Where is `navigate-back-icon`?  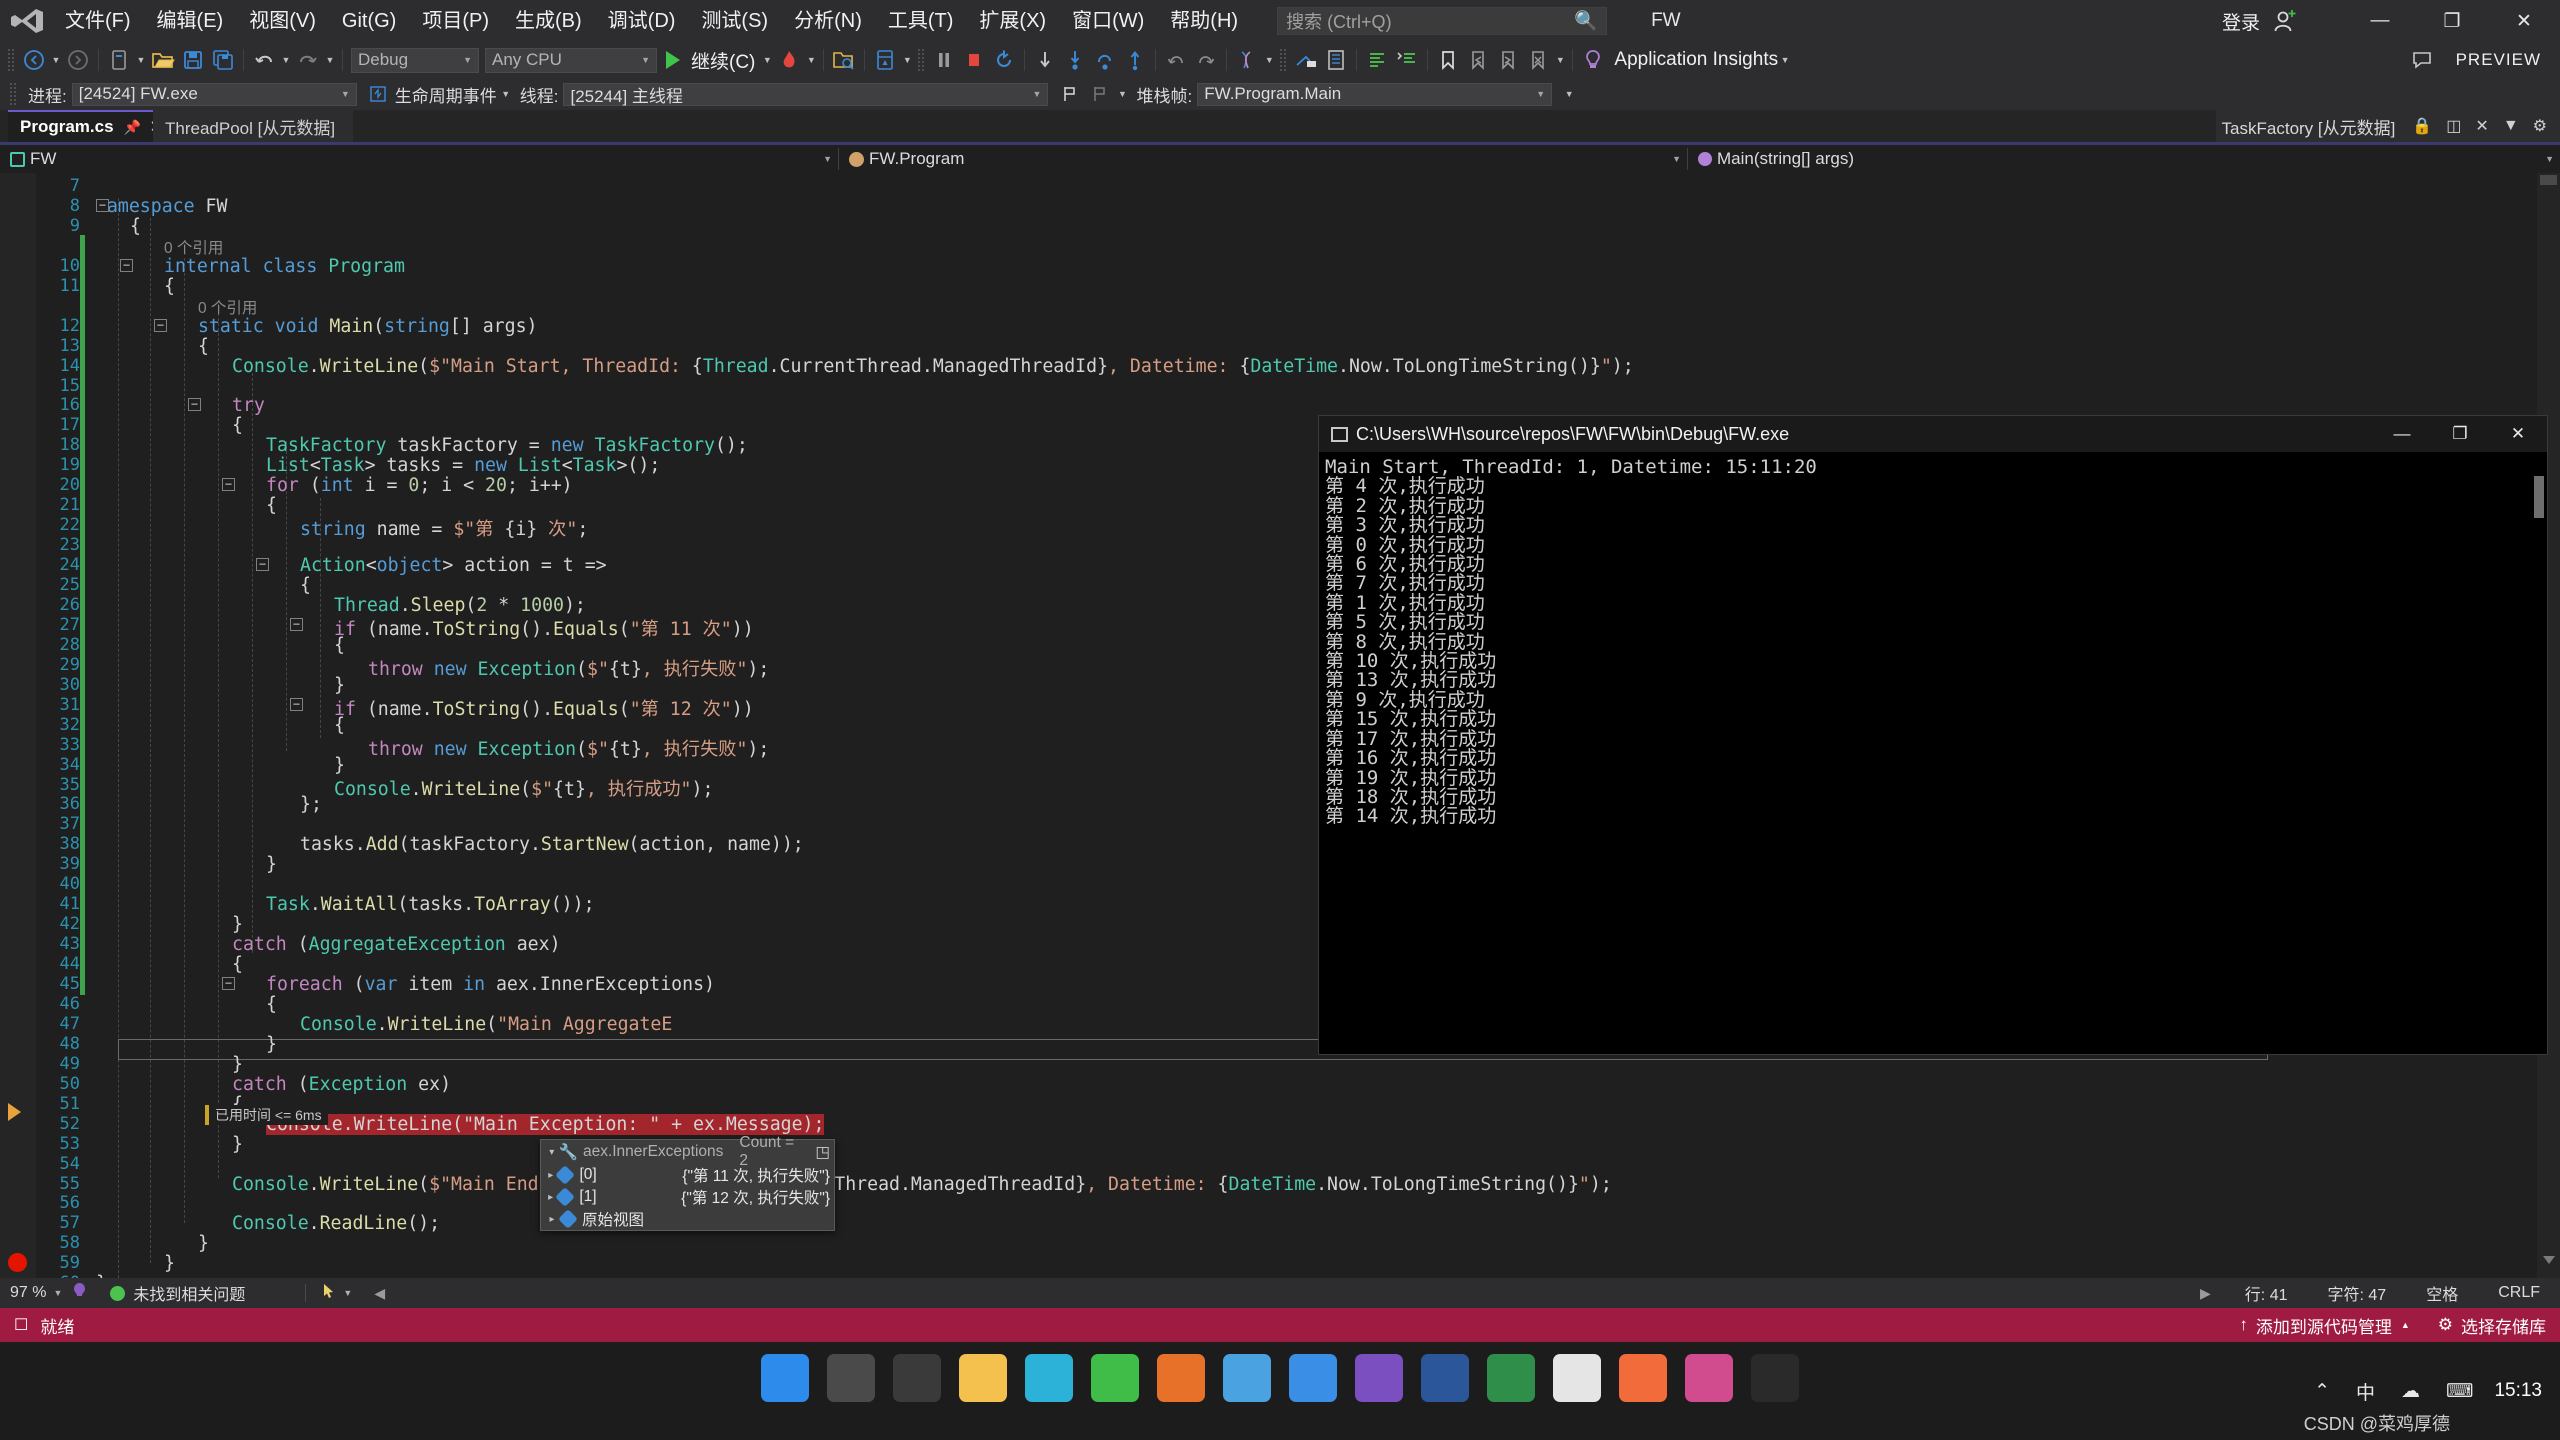
navigate-back-icon is located at coordinates (34, 60).